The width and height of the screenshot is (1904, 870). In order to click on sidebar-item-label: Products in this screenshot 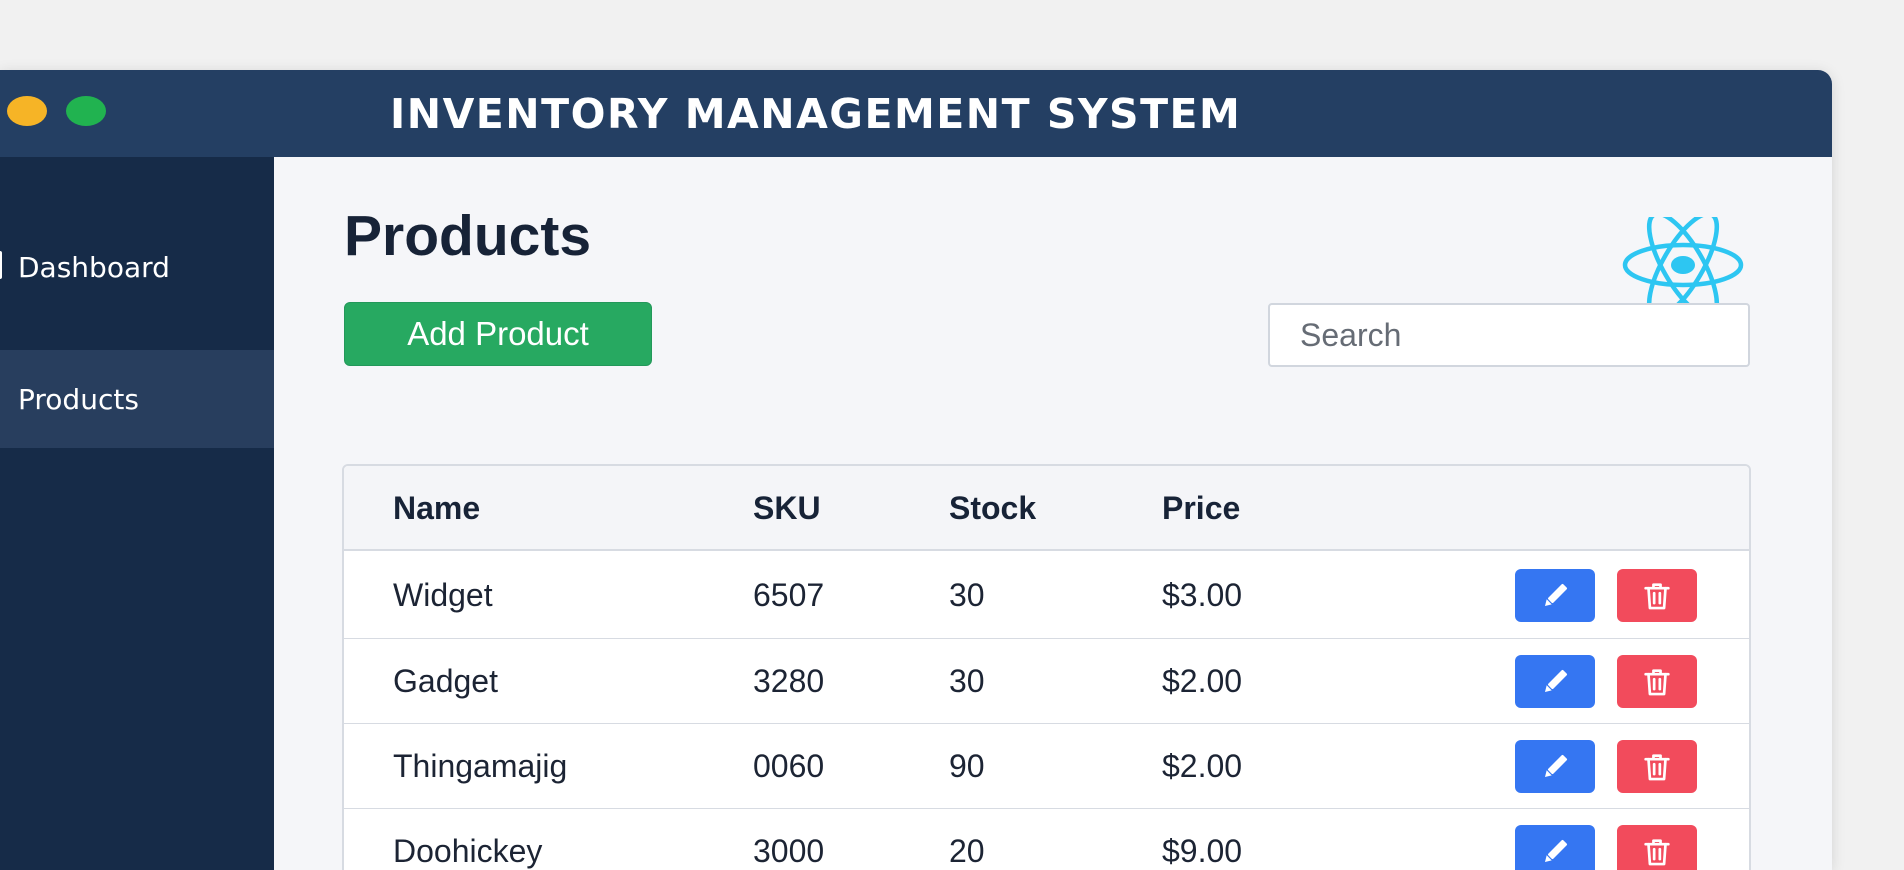, I will do `click(78, 399)`.